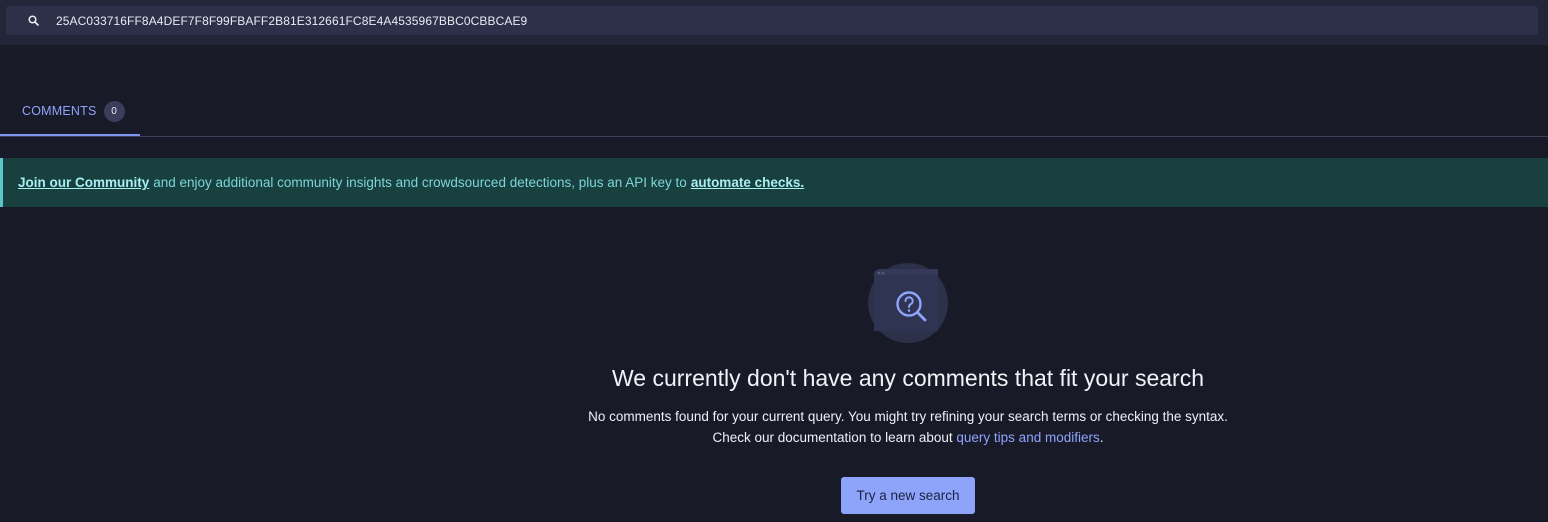  Describe the element at coordinates (908, 303) in the screenshot. I see `search-question-icon` at that location.